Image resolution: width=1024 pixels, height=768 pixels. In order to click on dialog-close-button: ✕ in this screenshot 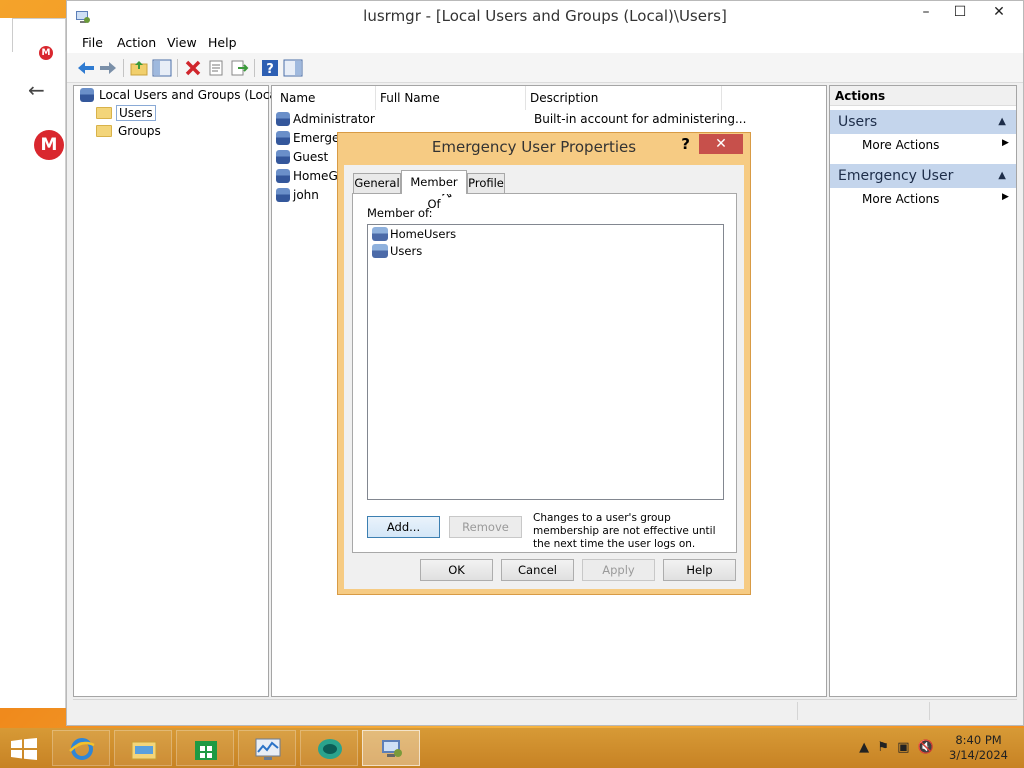, I will do `click(721, 144)`.